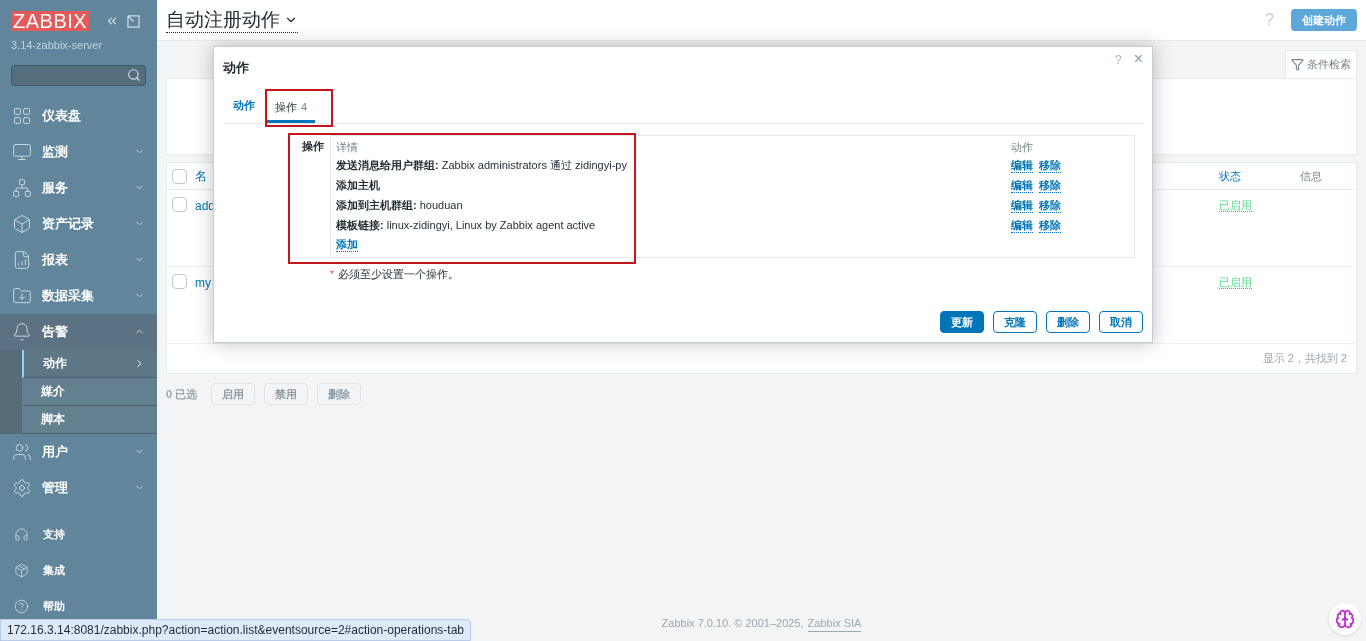  I want to click on menu-item: 仪表盘, so click(78, 115).